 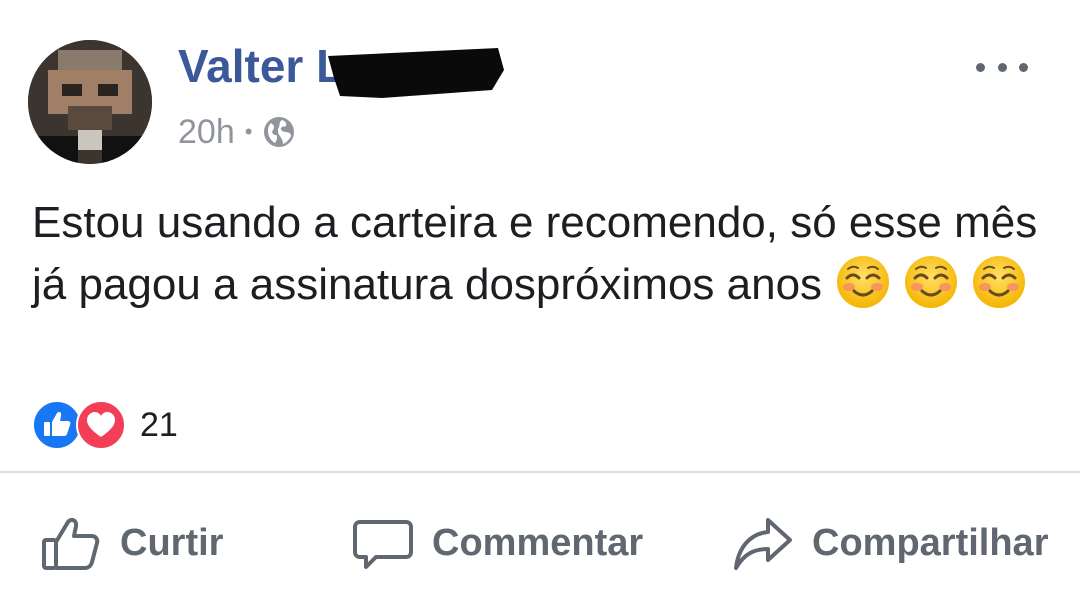 I want to click on share-arrow-icon, so click(x=763, y=544).